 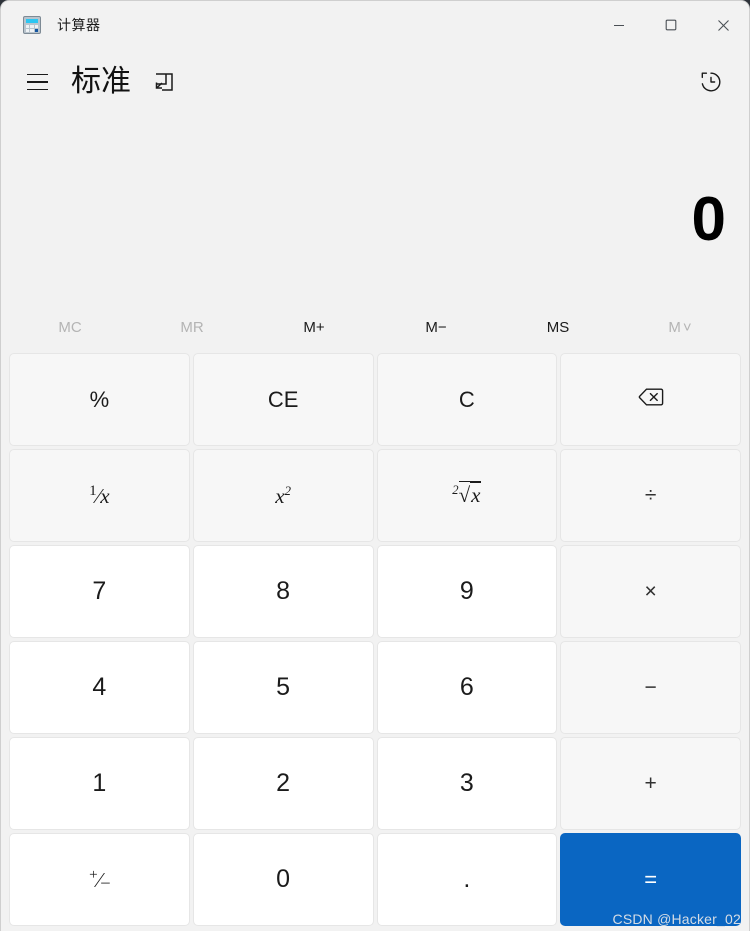 I want to click on digit-2-button-label: 2, so click(x=283, y=783).